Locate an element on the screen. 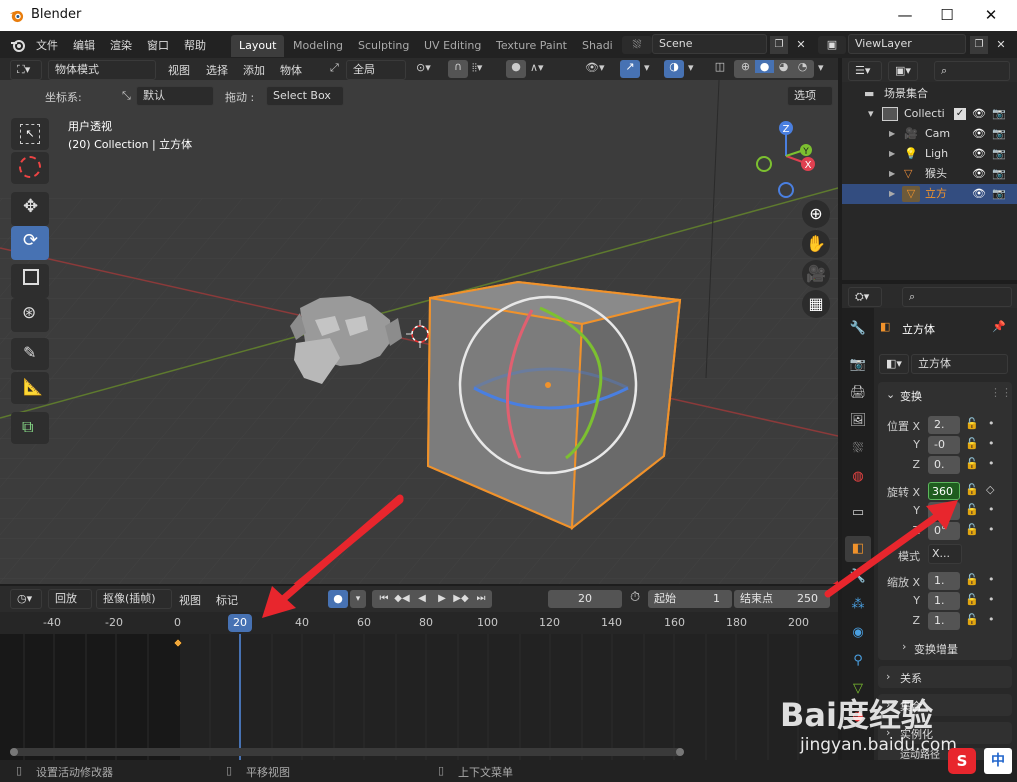 This screenshot has width=1017, height=782. scene-type-icon: ⛆ is located at coordinates (637, 45).